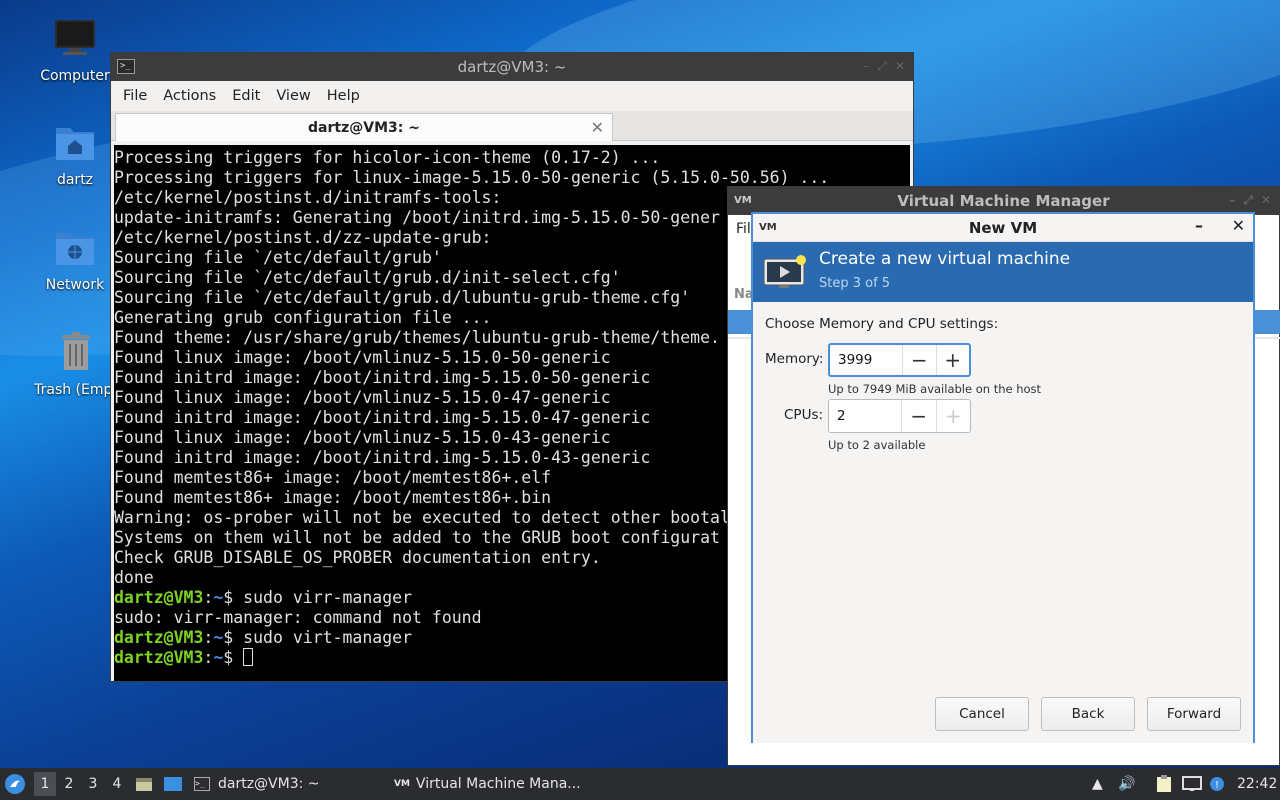 The width and height of the screenshot is (1280, 800). I want to click on cpus-increment-button: +, so click(953, 416).